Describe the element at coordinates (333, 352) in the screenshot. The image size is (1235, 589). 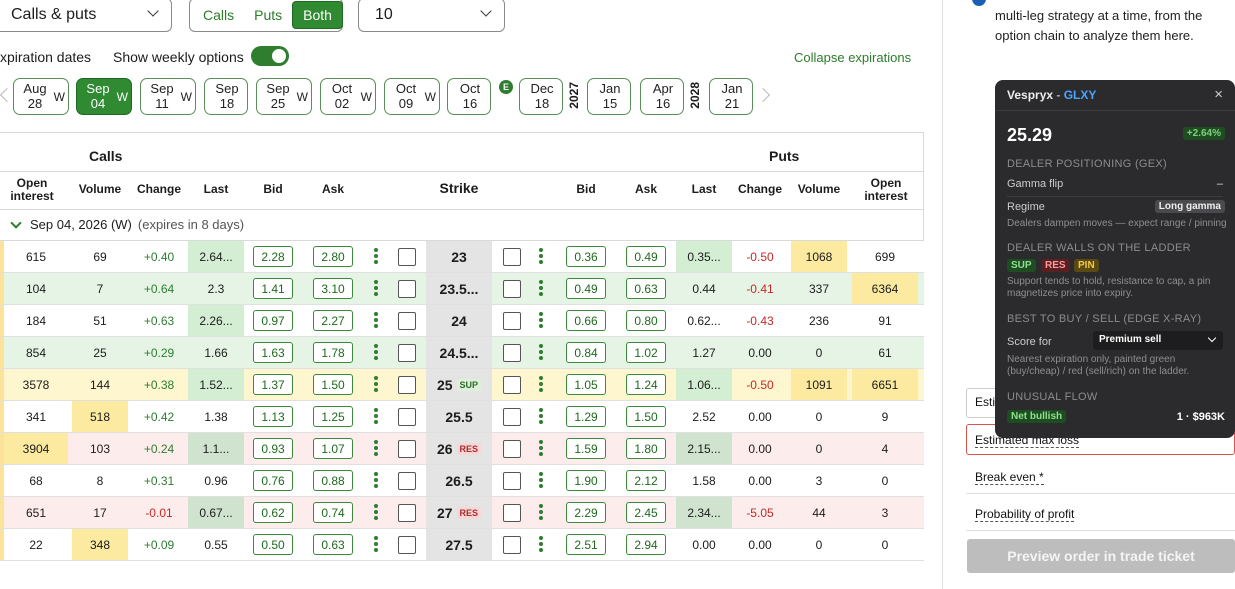
I see `call-ask-button: 1.78` at that location.